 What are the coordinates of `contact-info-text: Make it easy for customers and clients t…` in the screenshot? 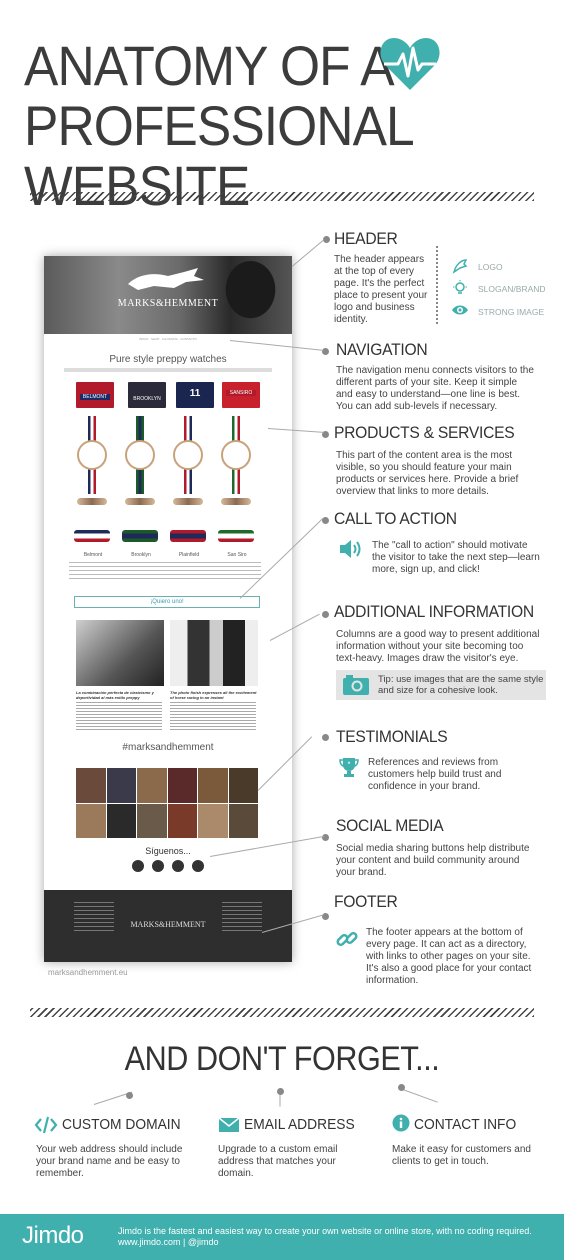 It's located at (461, 1155).